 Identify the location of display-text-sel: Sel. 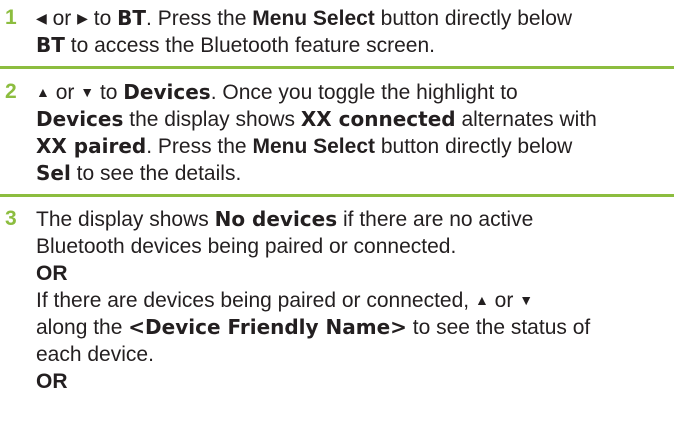
(53, 173).